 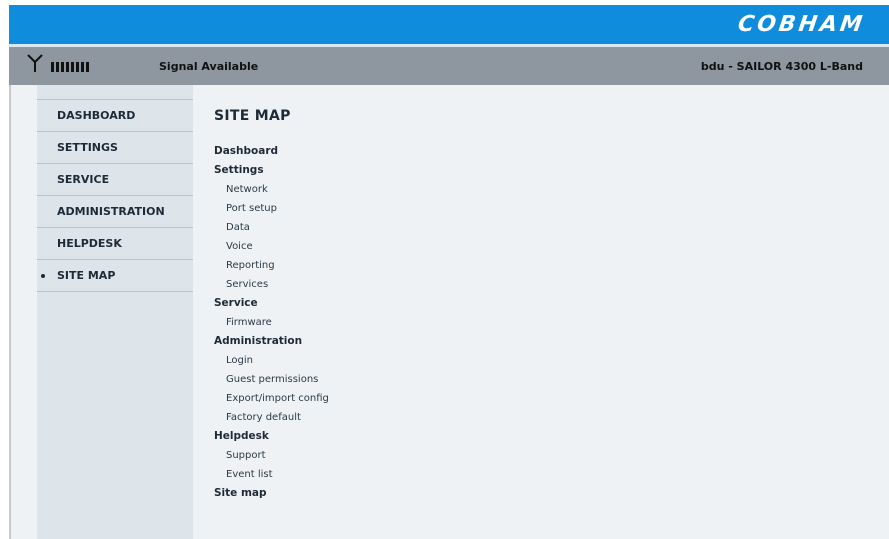 I want to click on sitemap-link-service: Service, so click(x=271, y=303).